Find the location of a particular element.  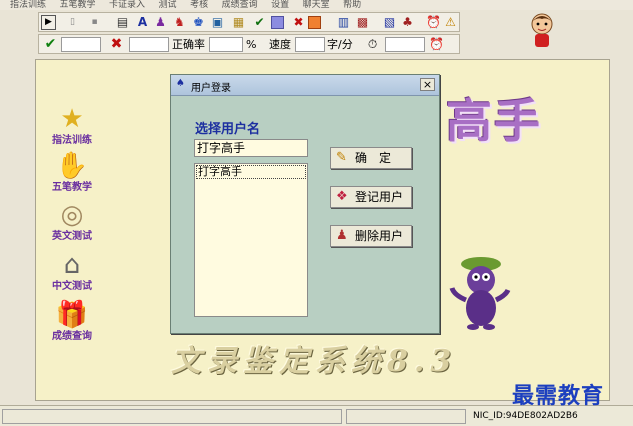

nic-id-label: NIC_ID:94DE802AD2B6 is located at coordinates (525, 416).